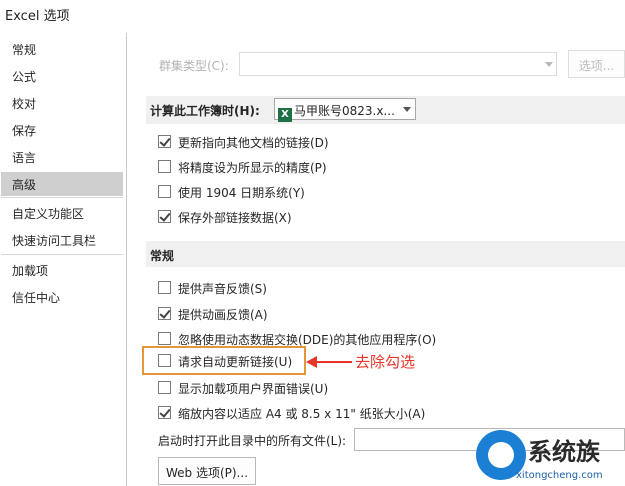 The width and height of the screenshot is (625, 486). What do you see at coordinates (162, 256) in the screenshot?
I see `general-section-title: 常规` at bounding box center [162, 256].